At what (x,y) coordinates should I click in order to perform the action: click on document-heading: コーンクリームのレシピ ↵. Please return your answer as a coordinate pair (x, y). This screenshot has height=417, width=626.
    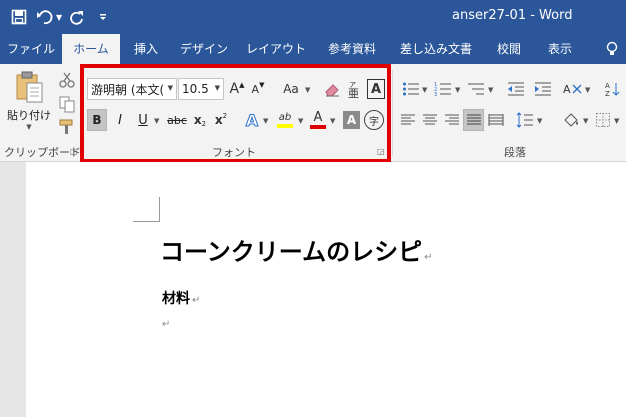
    Looking at the image, I should click on (296, 249).